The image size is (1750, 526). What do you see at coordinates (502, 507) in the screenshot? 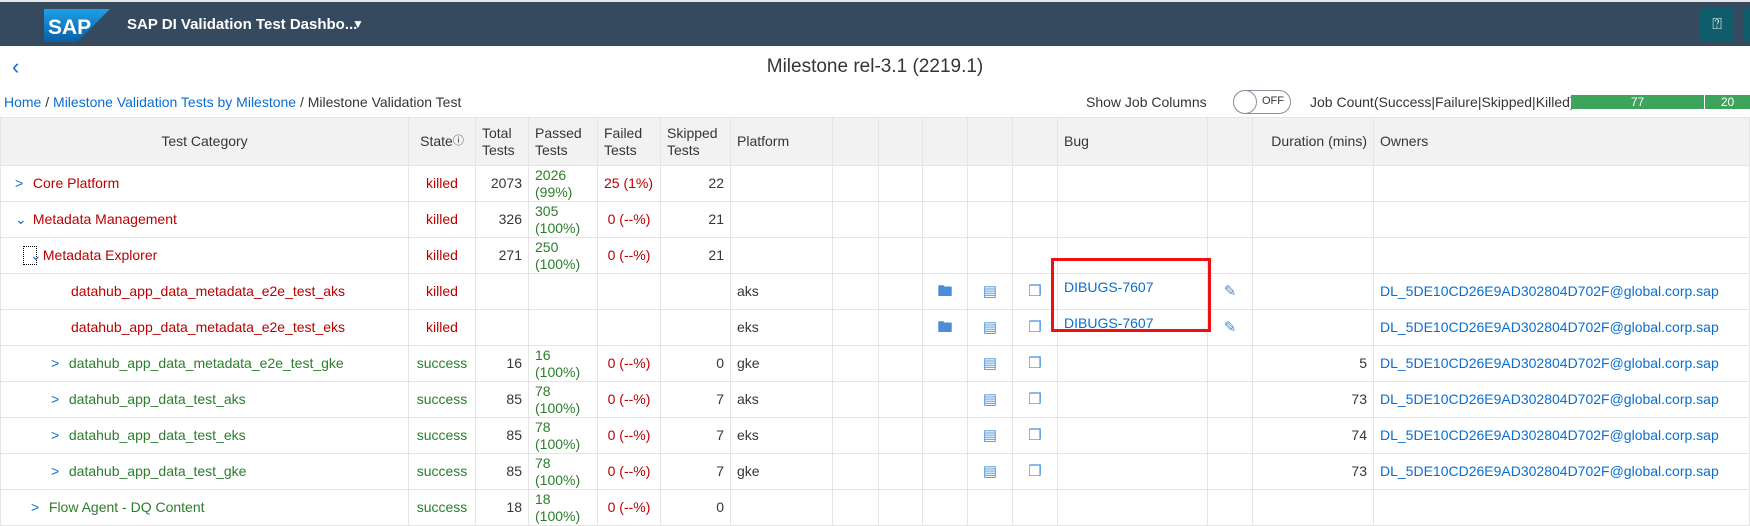
I see `cell-total: 18` at bounding box center [502, 507].